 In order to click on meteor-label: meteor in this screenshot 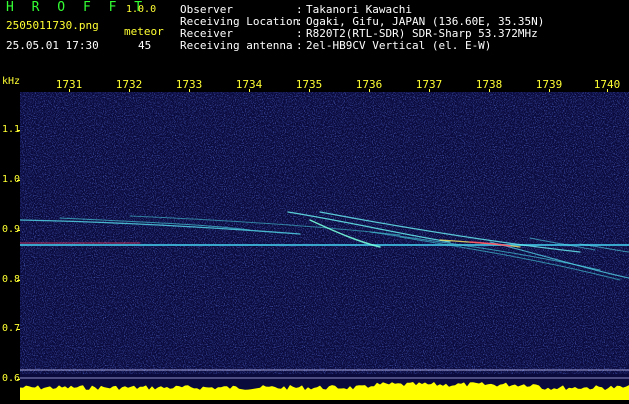, I will do `click(144, 31)`.